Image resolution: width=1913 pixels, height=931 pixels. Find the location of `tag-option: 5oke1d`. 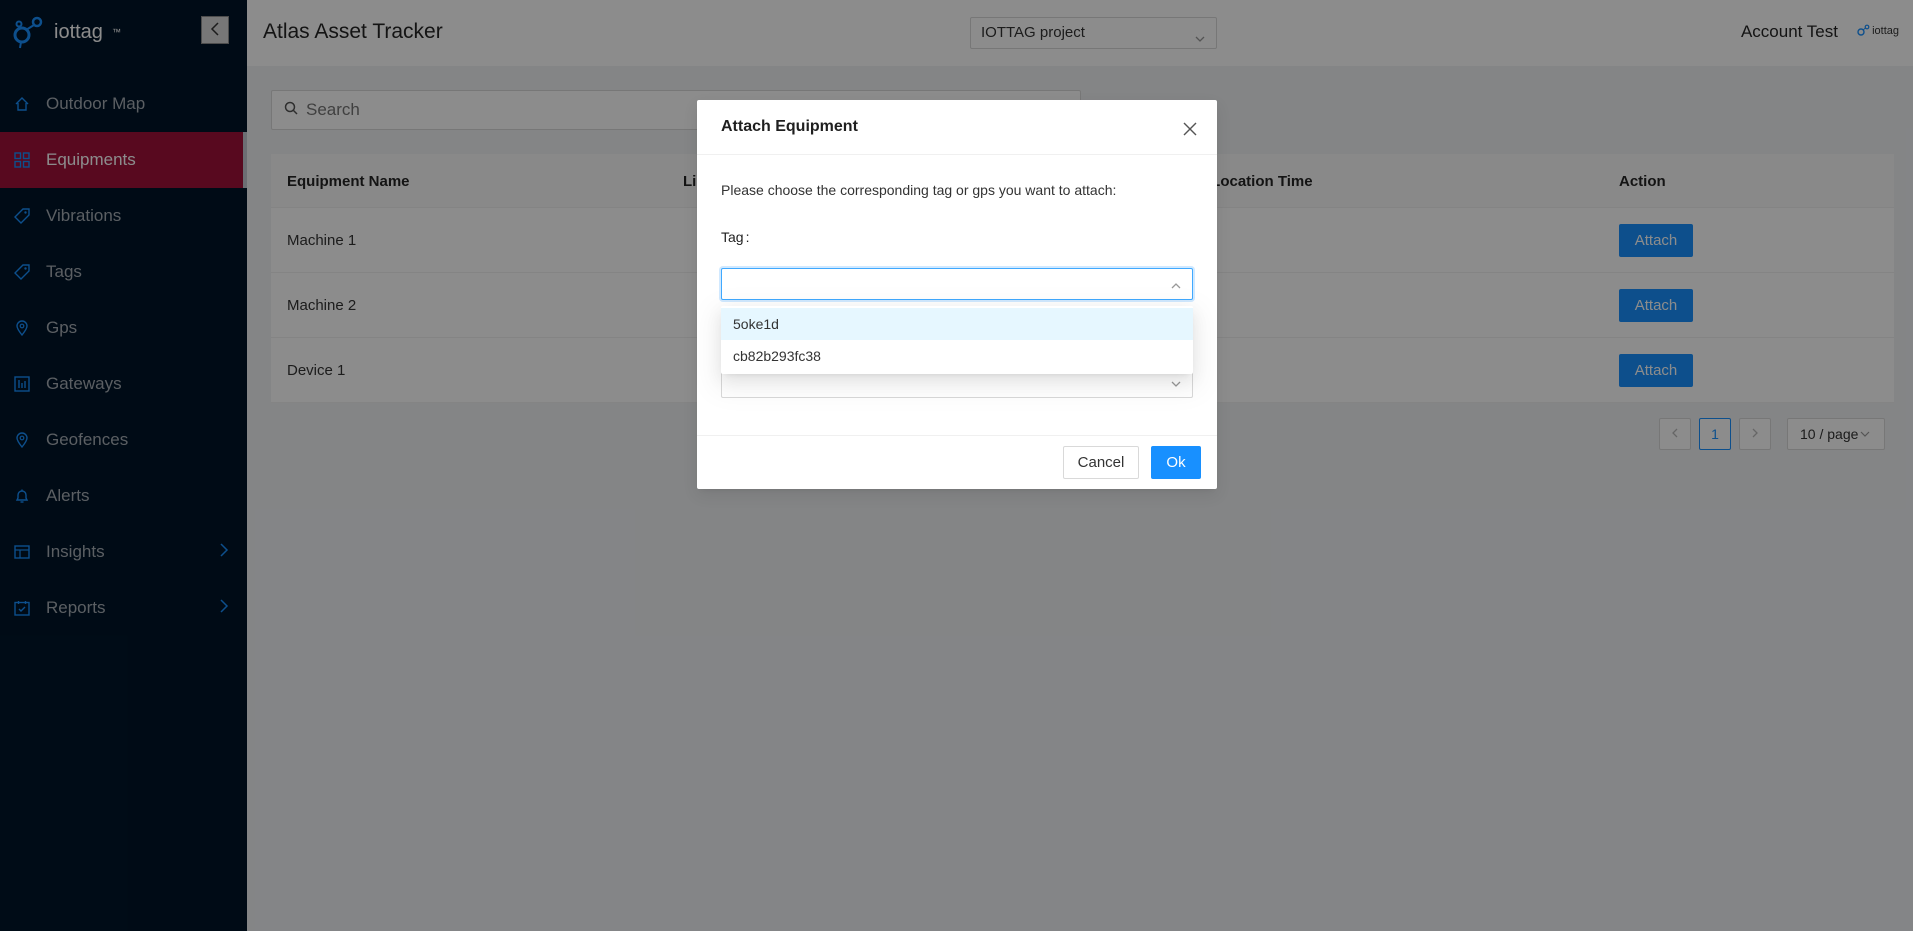

tag-option: 5oke1d is located at coordinates (957, 324).